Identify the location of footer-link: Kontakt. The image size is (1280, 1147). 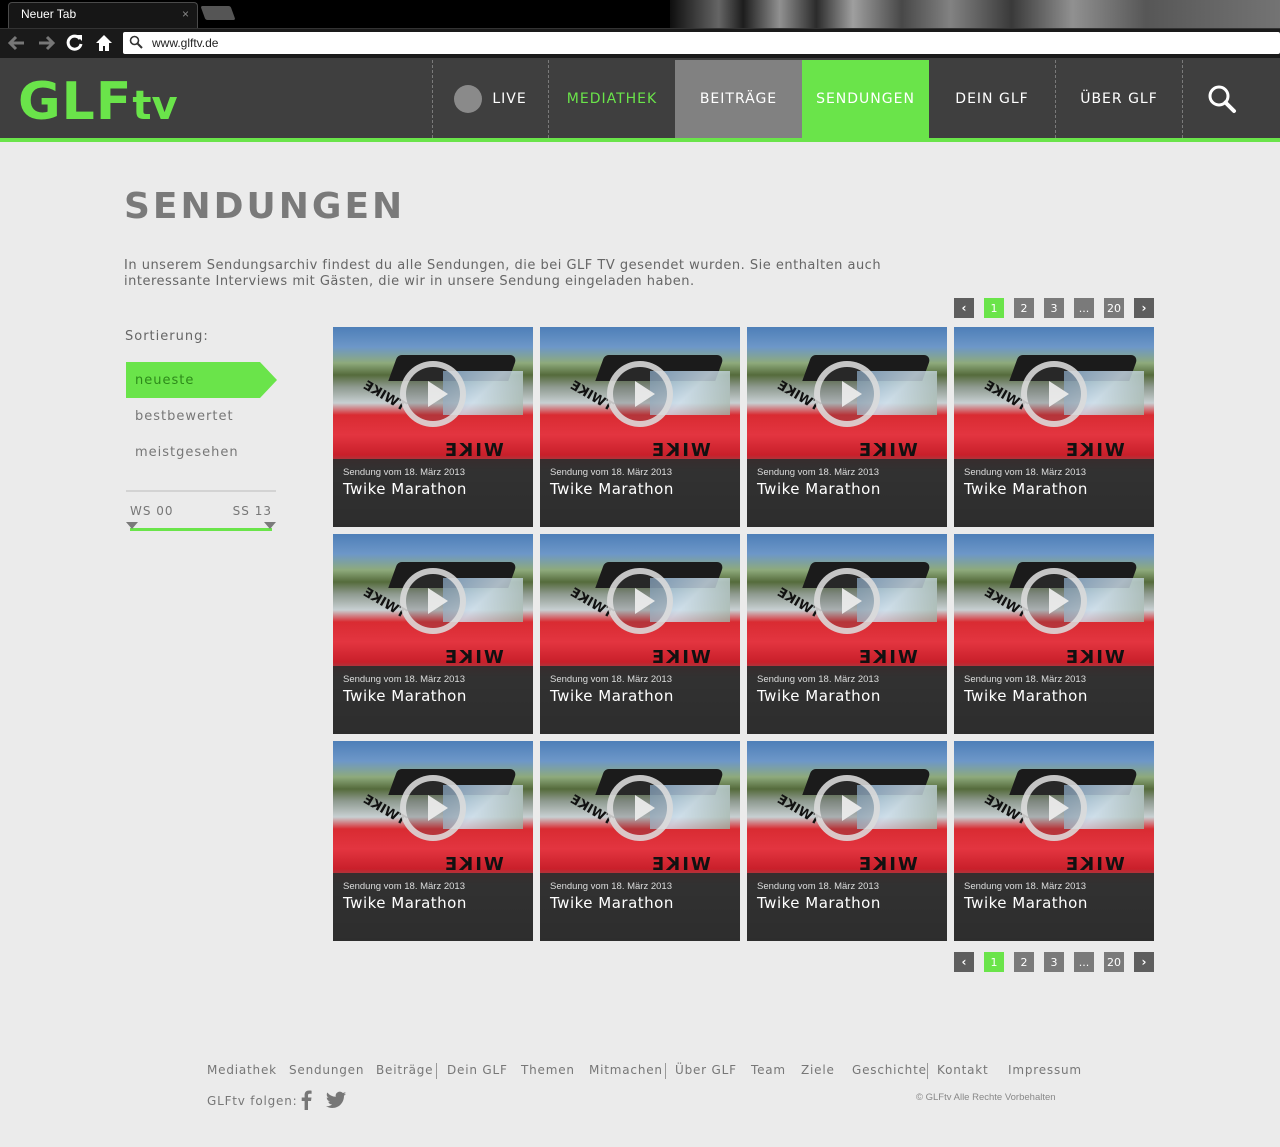
(963, 1070).